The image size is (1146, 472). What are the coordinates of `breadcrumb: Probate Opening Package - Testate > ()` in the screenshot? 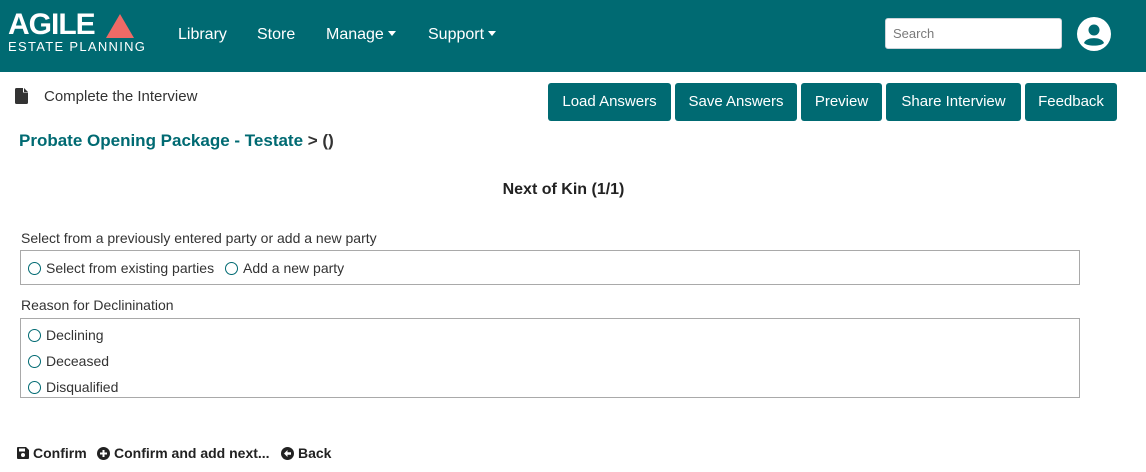 It's located at (176, 141).